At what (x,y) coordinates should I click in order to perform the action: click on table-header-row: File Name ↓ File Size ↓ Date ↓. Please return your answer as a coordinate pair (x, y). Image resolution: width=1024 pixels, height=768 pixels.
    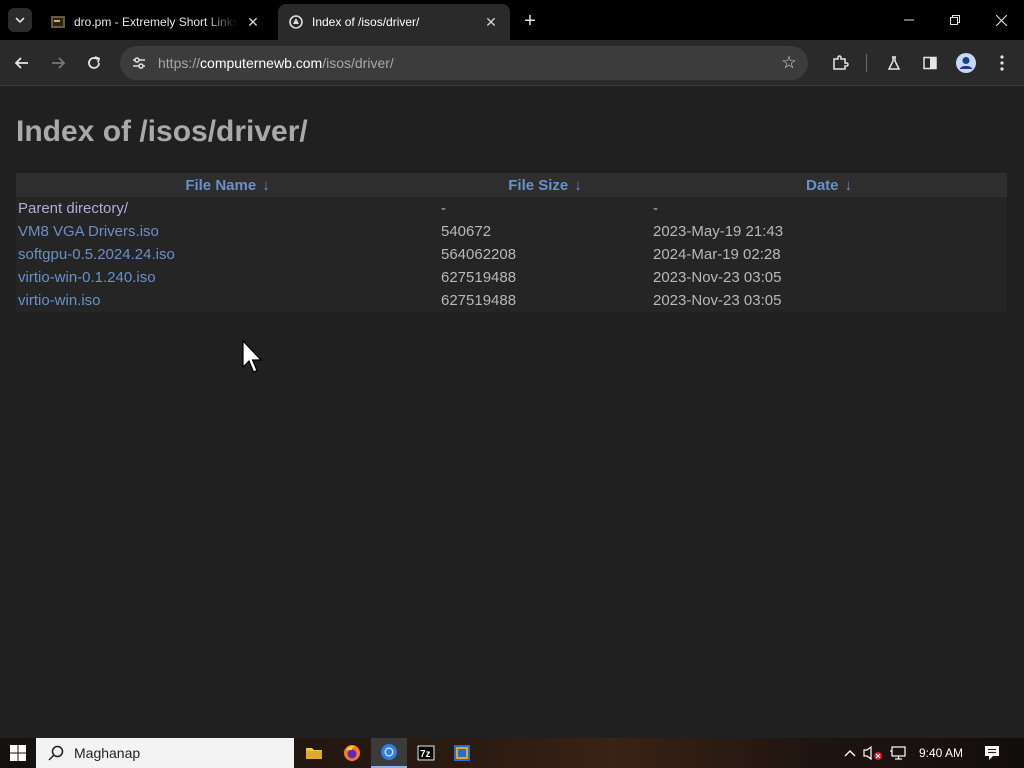
    Looking at the image, I should click on (511, 185).